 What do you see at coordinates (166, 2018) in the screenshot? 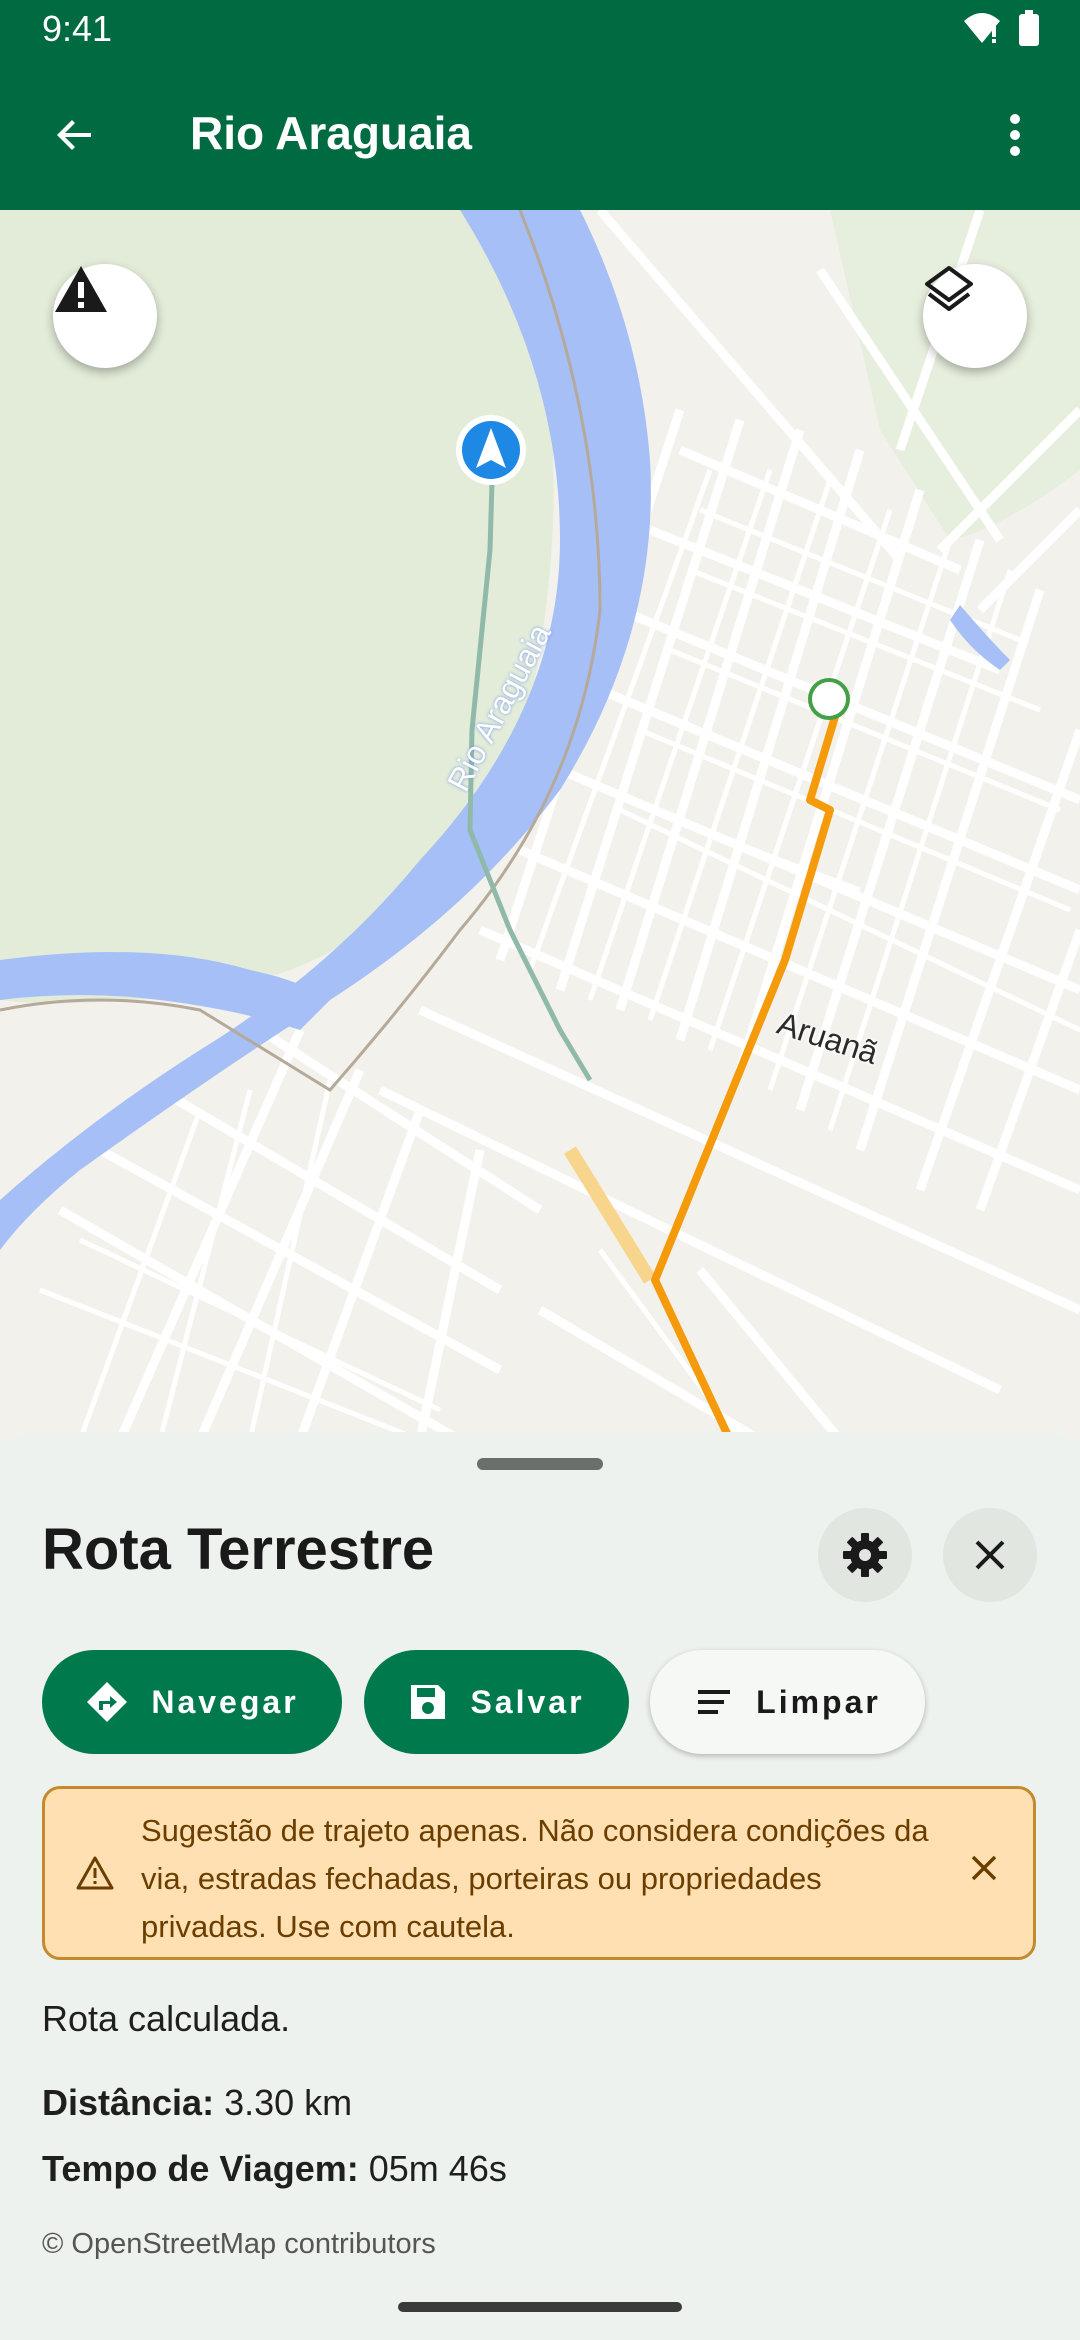
I see `route-status: Rota calculada.` at bounding box center [166, 2018].